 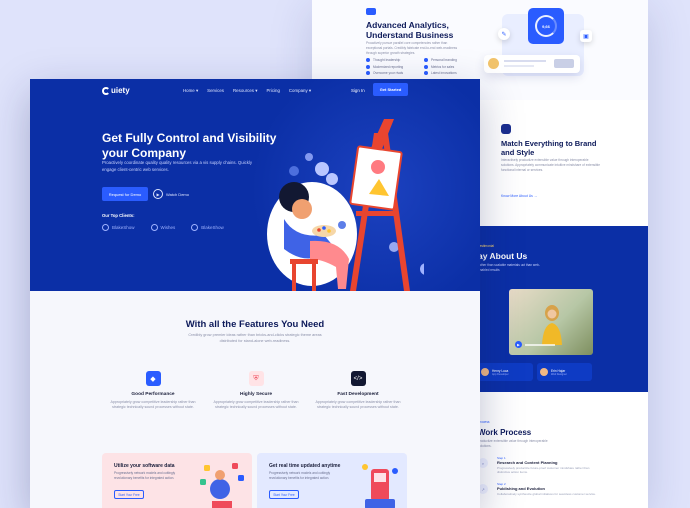 What do you see at coordinates (450, 66) in the screenshot?
I see `bullet-item: Metrics for sales` at bounding box center [450, 66].